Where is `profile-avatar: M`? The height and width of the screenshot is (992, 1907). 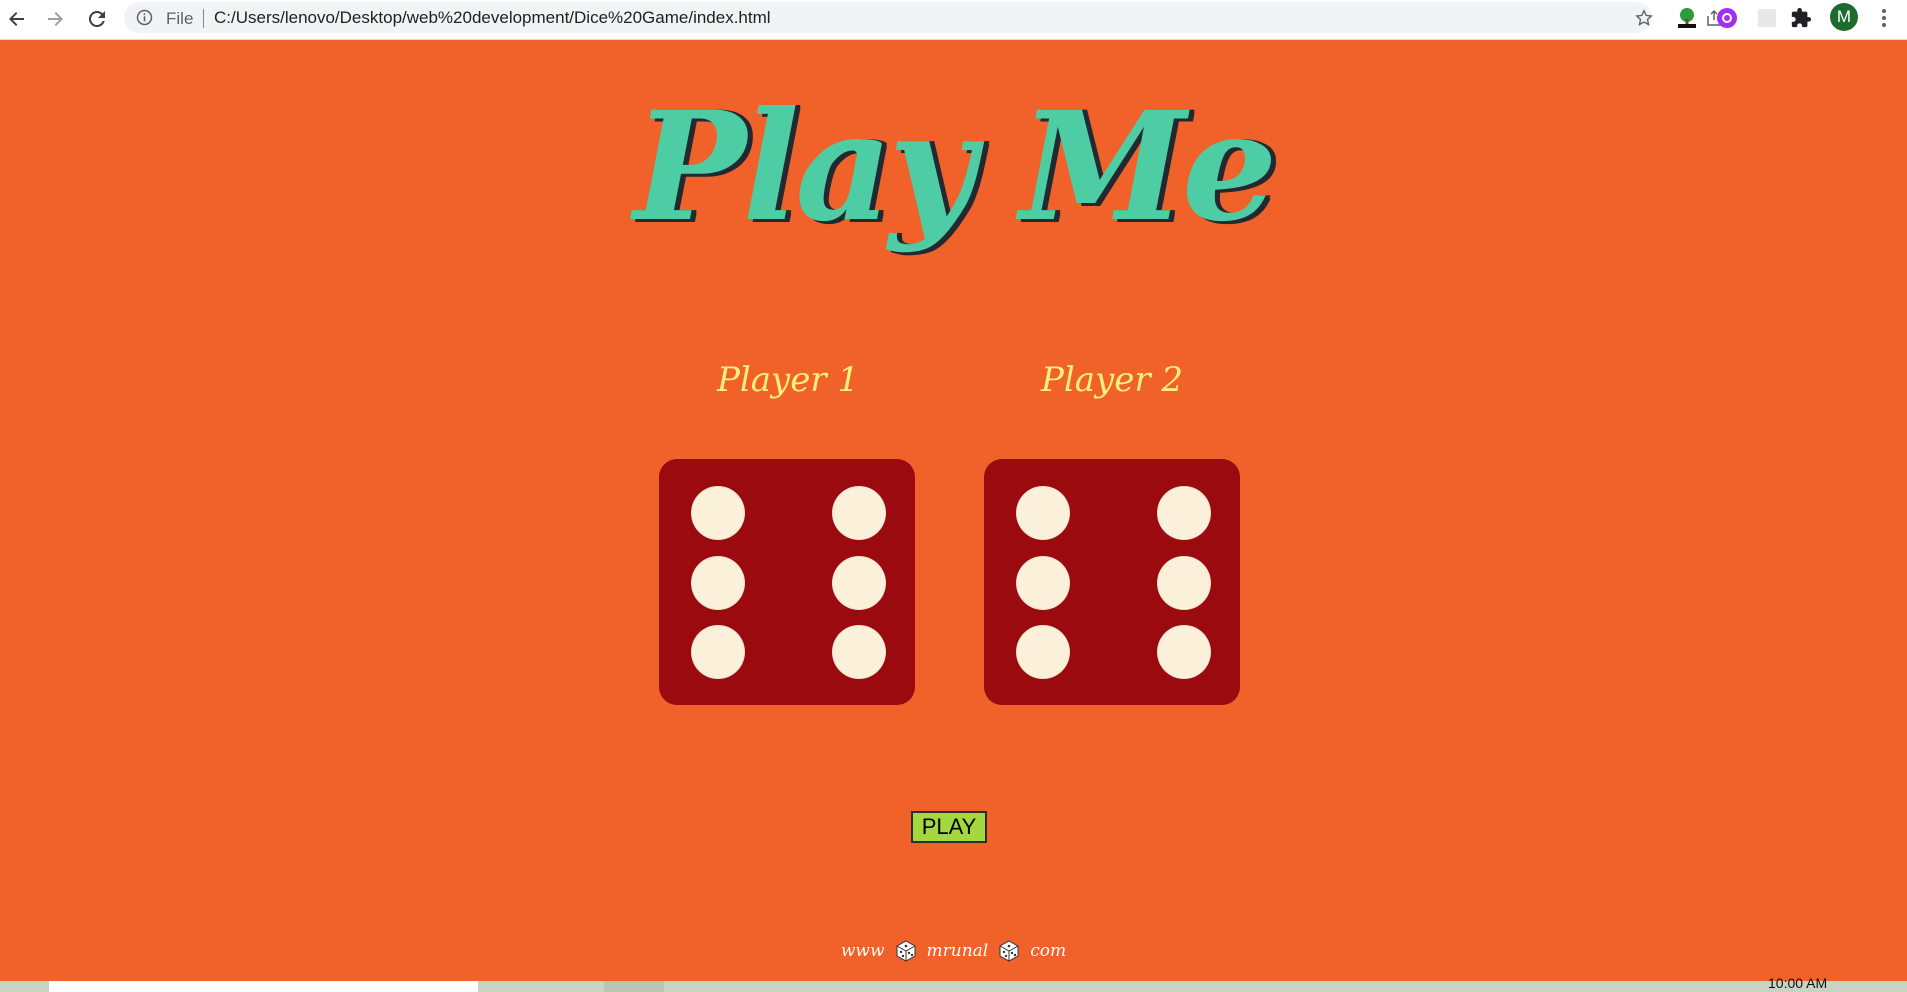 profile-avatar: M is located at coordinates (1844, 17).